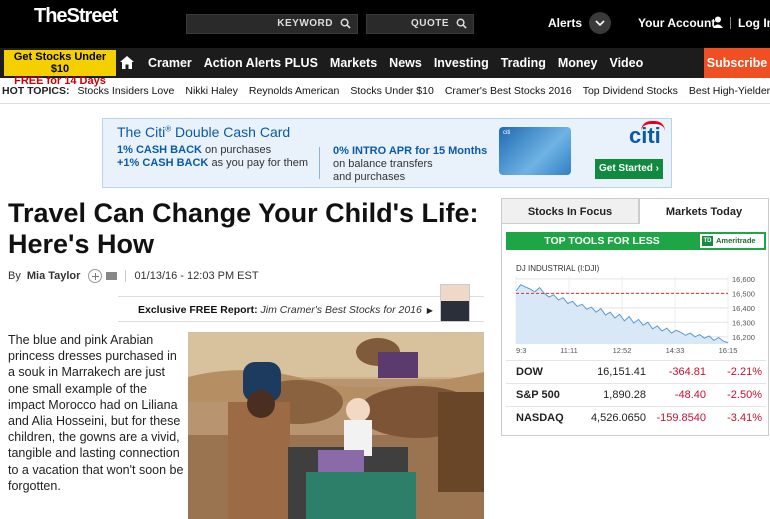 The height and width of the screenshot is (519, 770). Describe the element at coordinates (523, 63) in the screenshot. I see `nav-item-trading: Trading` at that location.